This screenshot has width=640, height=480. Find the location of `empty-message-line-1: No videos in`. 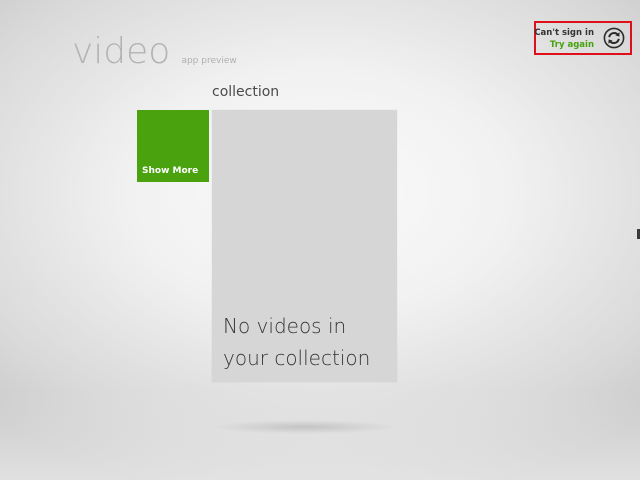

empty-message-line-1: No videos in is located at coordinates (285, 326).